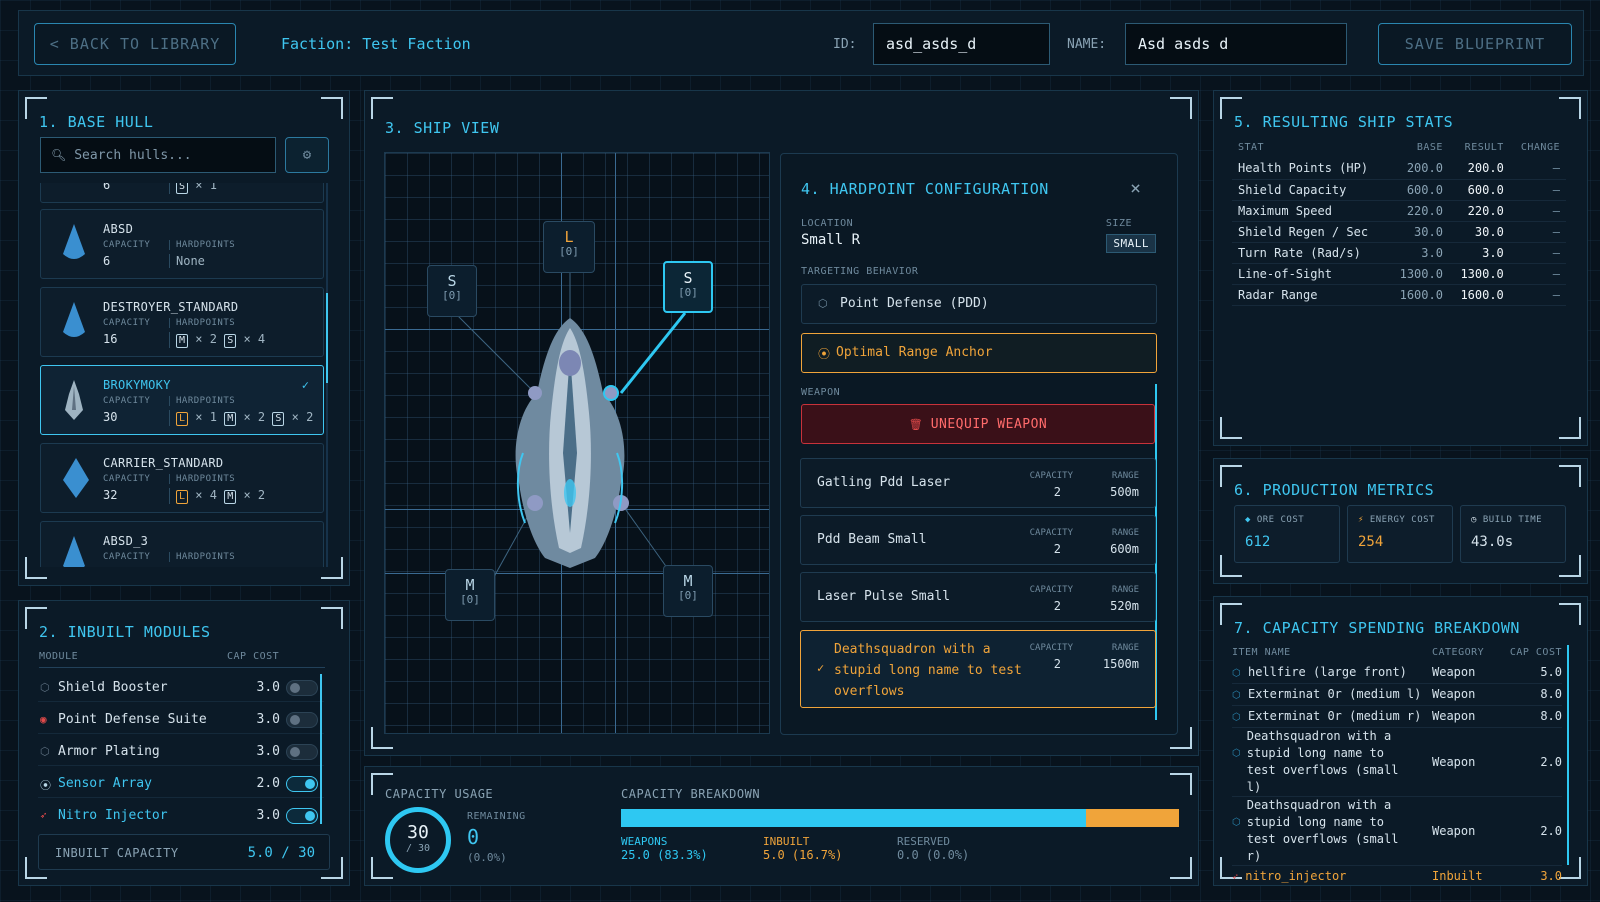 This screenshot has height=902, width=1600. What do you see at coordinates (978, 424) in the screenshot?
I see `unequip-weapon-button: 🗑︎ UNEQUIP WEAPON` at bounding box center [978, 424].